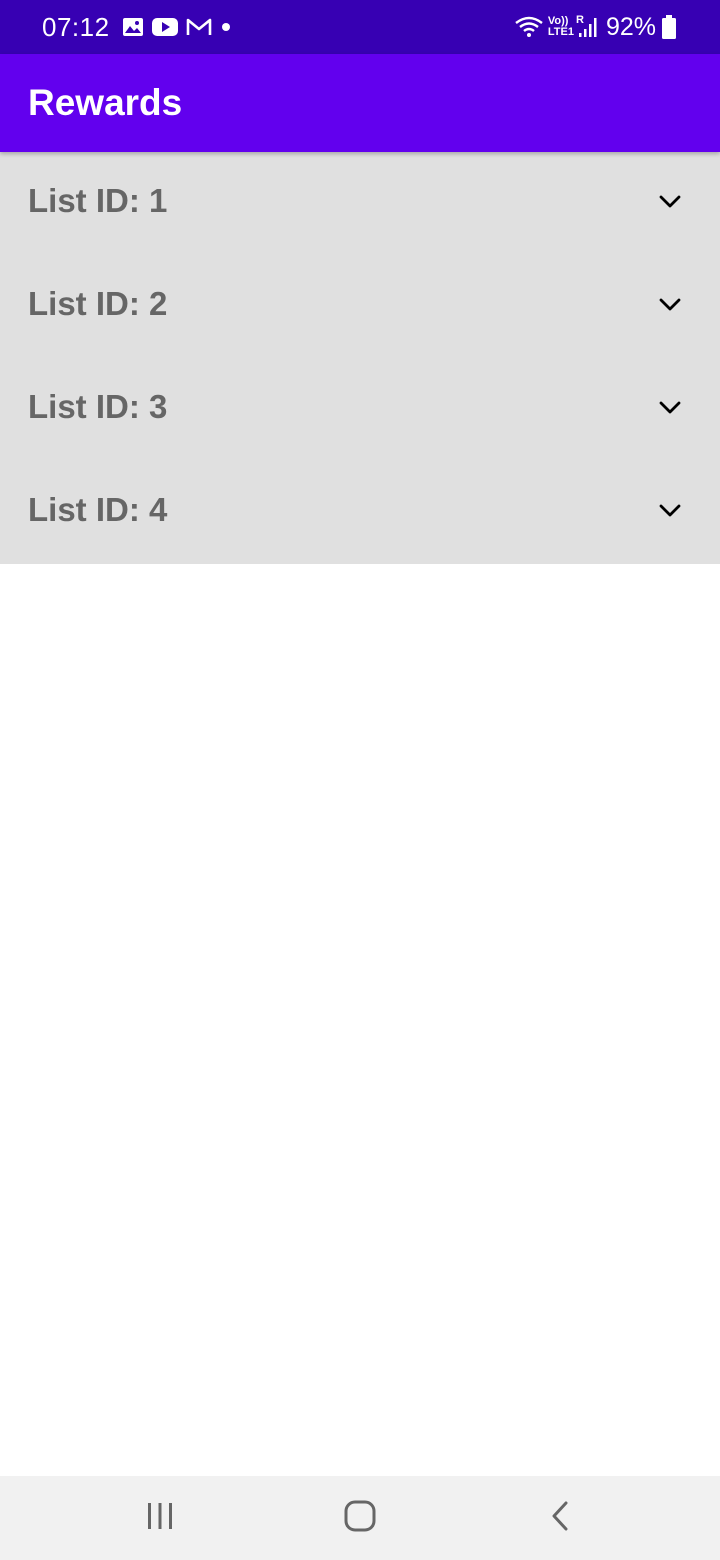 This screenshot has height=1560, width=720. I want to click on roaming-indicator: R, so click(580, 20).